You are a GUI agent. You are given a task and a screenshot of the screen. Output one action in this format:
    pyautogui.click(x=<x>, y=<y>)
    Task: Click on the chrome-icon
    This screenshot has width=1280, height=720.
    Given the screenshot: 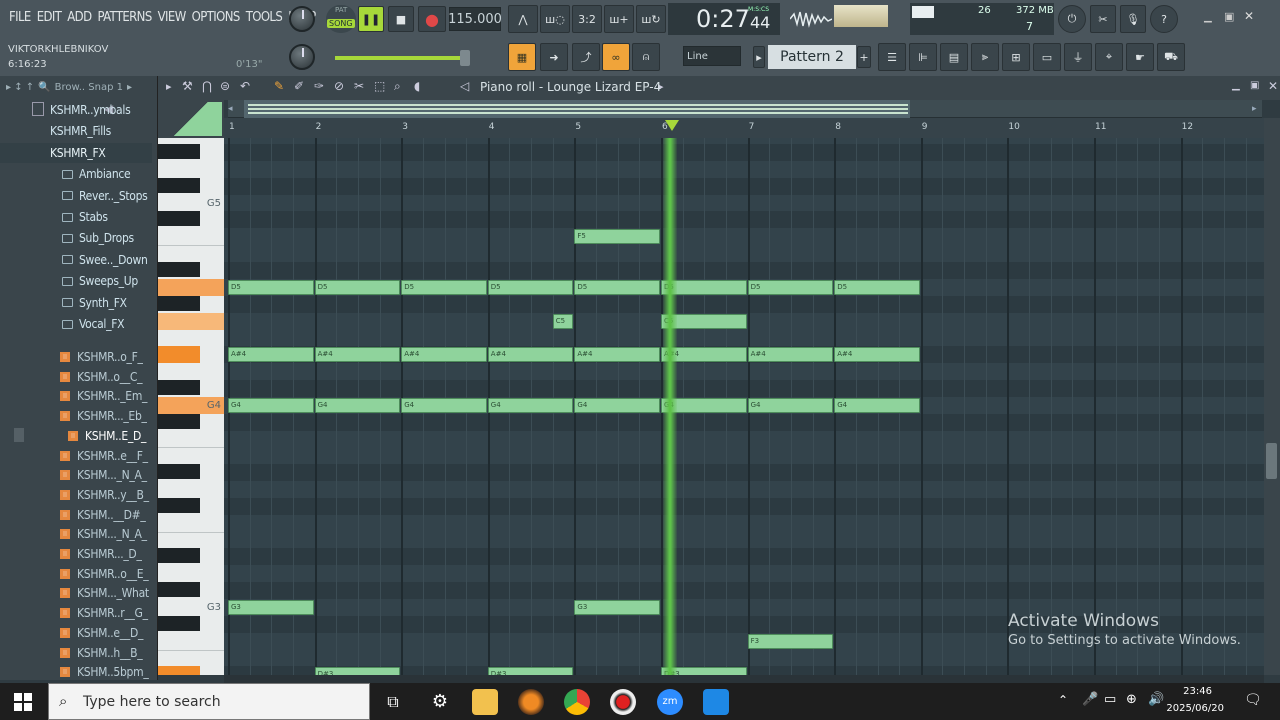 What is the action you would take?
    pyautogui.click(x=577, y=702)
    